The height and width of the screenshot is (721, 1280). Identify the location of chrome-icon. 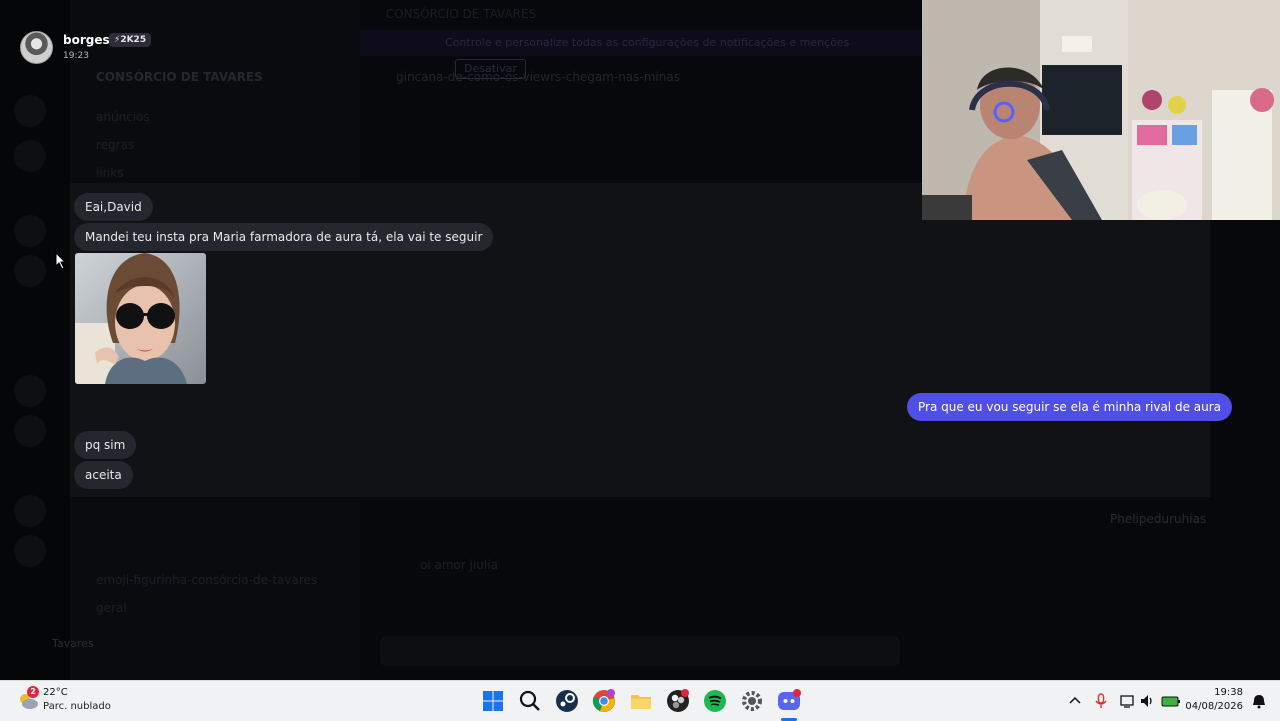
(604, 701).